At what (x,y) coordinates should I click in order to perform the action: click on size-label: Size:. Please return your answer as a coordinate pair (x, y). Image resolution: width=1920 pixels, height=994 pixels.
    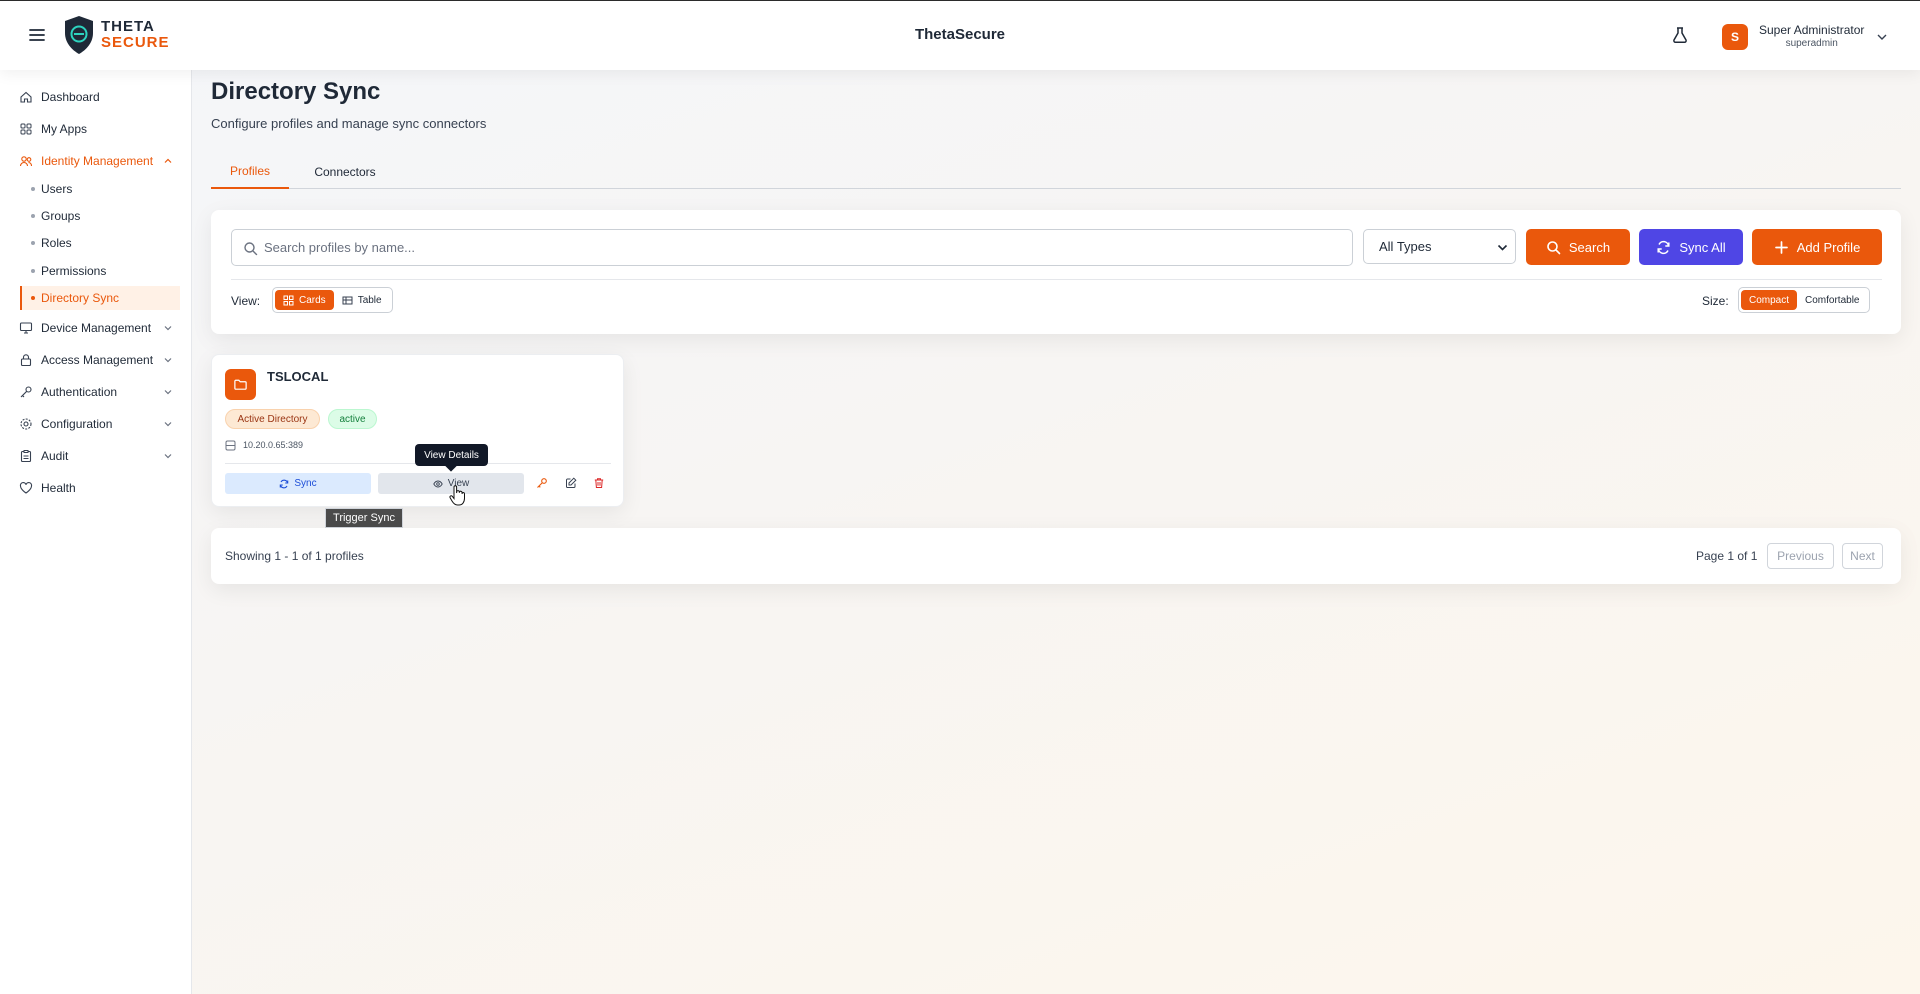
    Looking at the image, I should click on (1715, 301).